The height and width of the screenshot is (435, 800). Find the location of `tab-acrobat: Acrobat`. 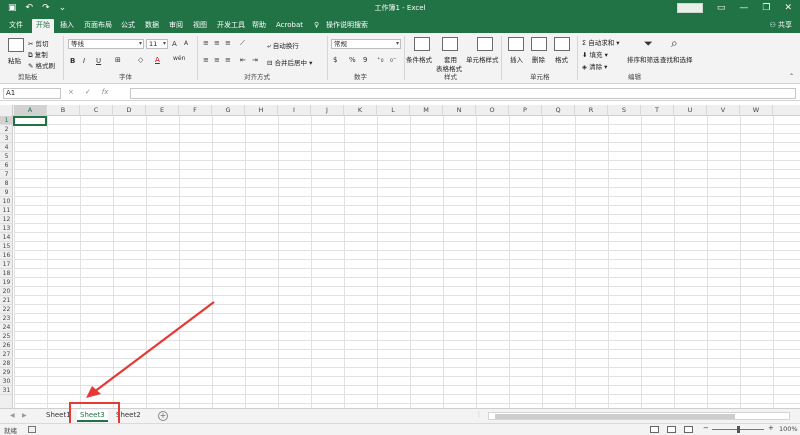

tab-acrobat: Acrobat is located at coordinates (289, 26).